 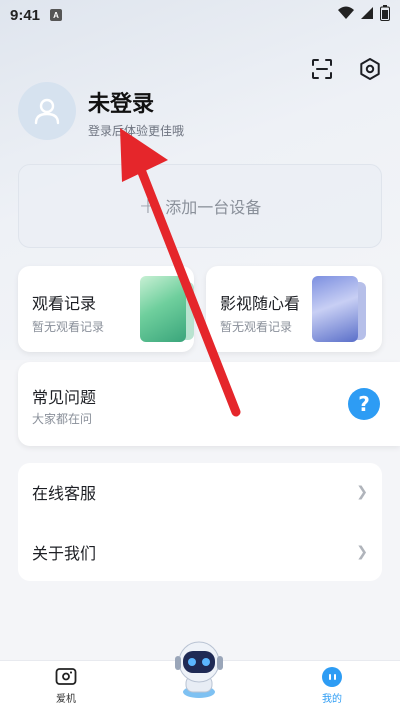 I want to click on media-card: 影视随心看 暂无观看记录, so click(x=294, y=309).